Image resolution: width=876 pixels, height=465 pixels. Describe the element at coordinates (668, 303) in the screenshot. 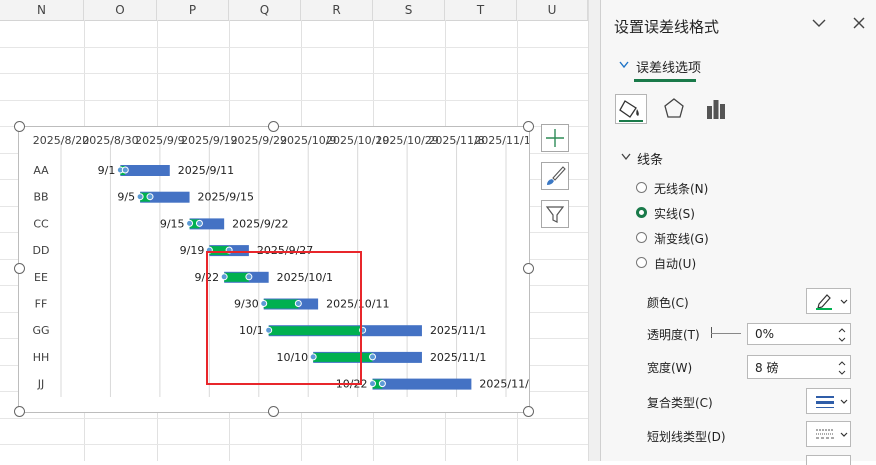

I see `color-label: 颜色(C)` at that location.